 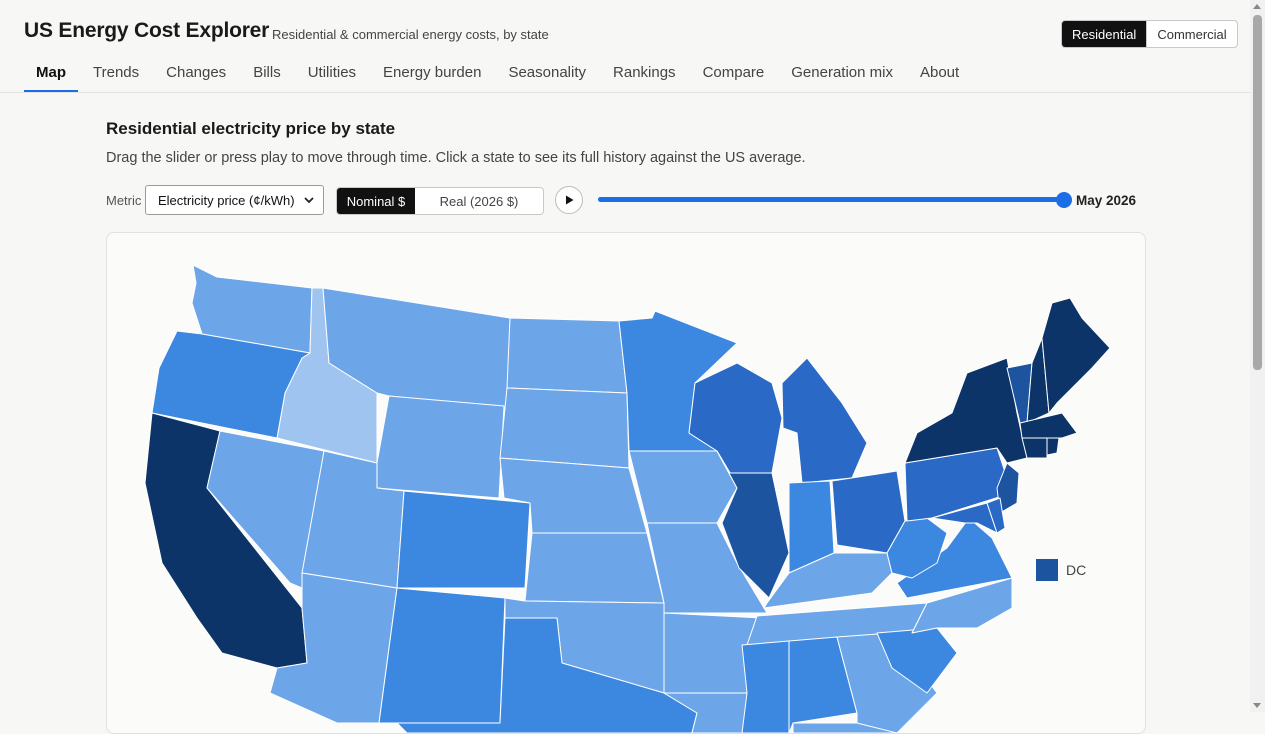 What do you see at coordinates (594, 568) in the screenshot?
I see `state-ks` at bounding box center [594, 568].